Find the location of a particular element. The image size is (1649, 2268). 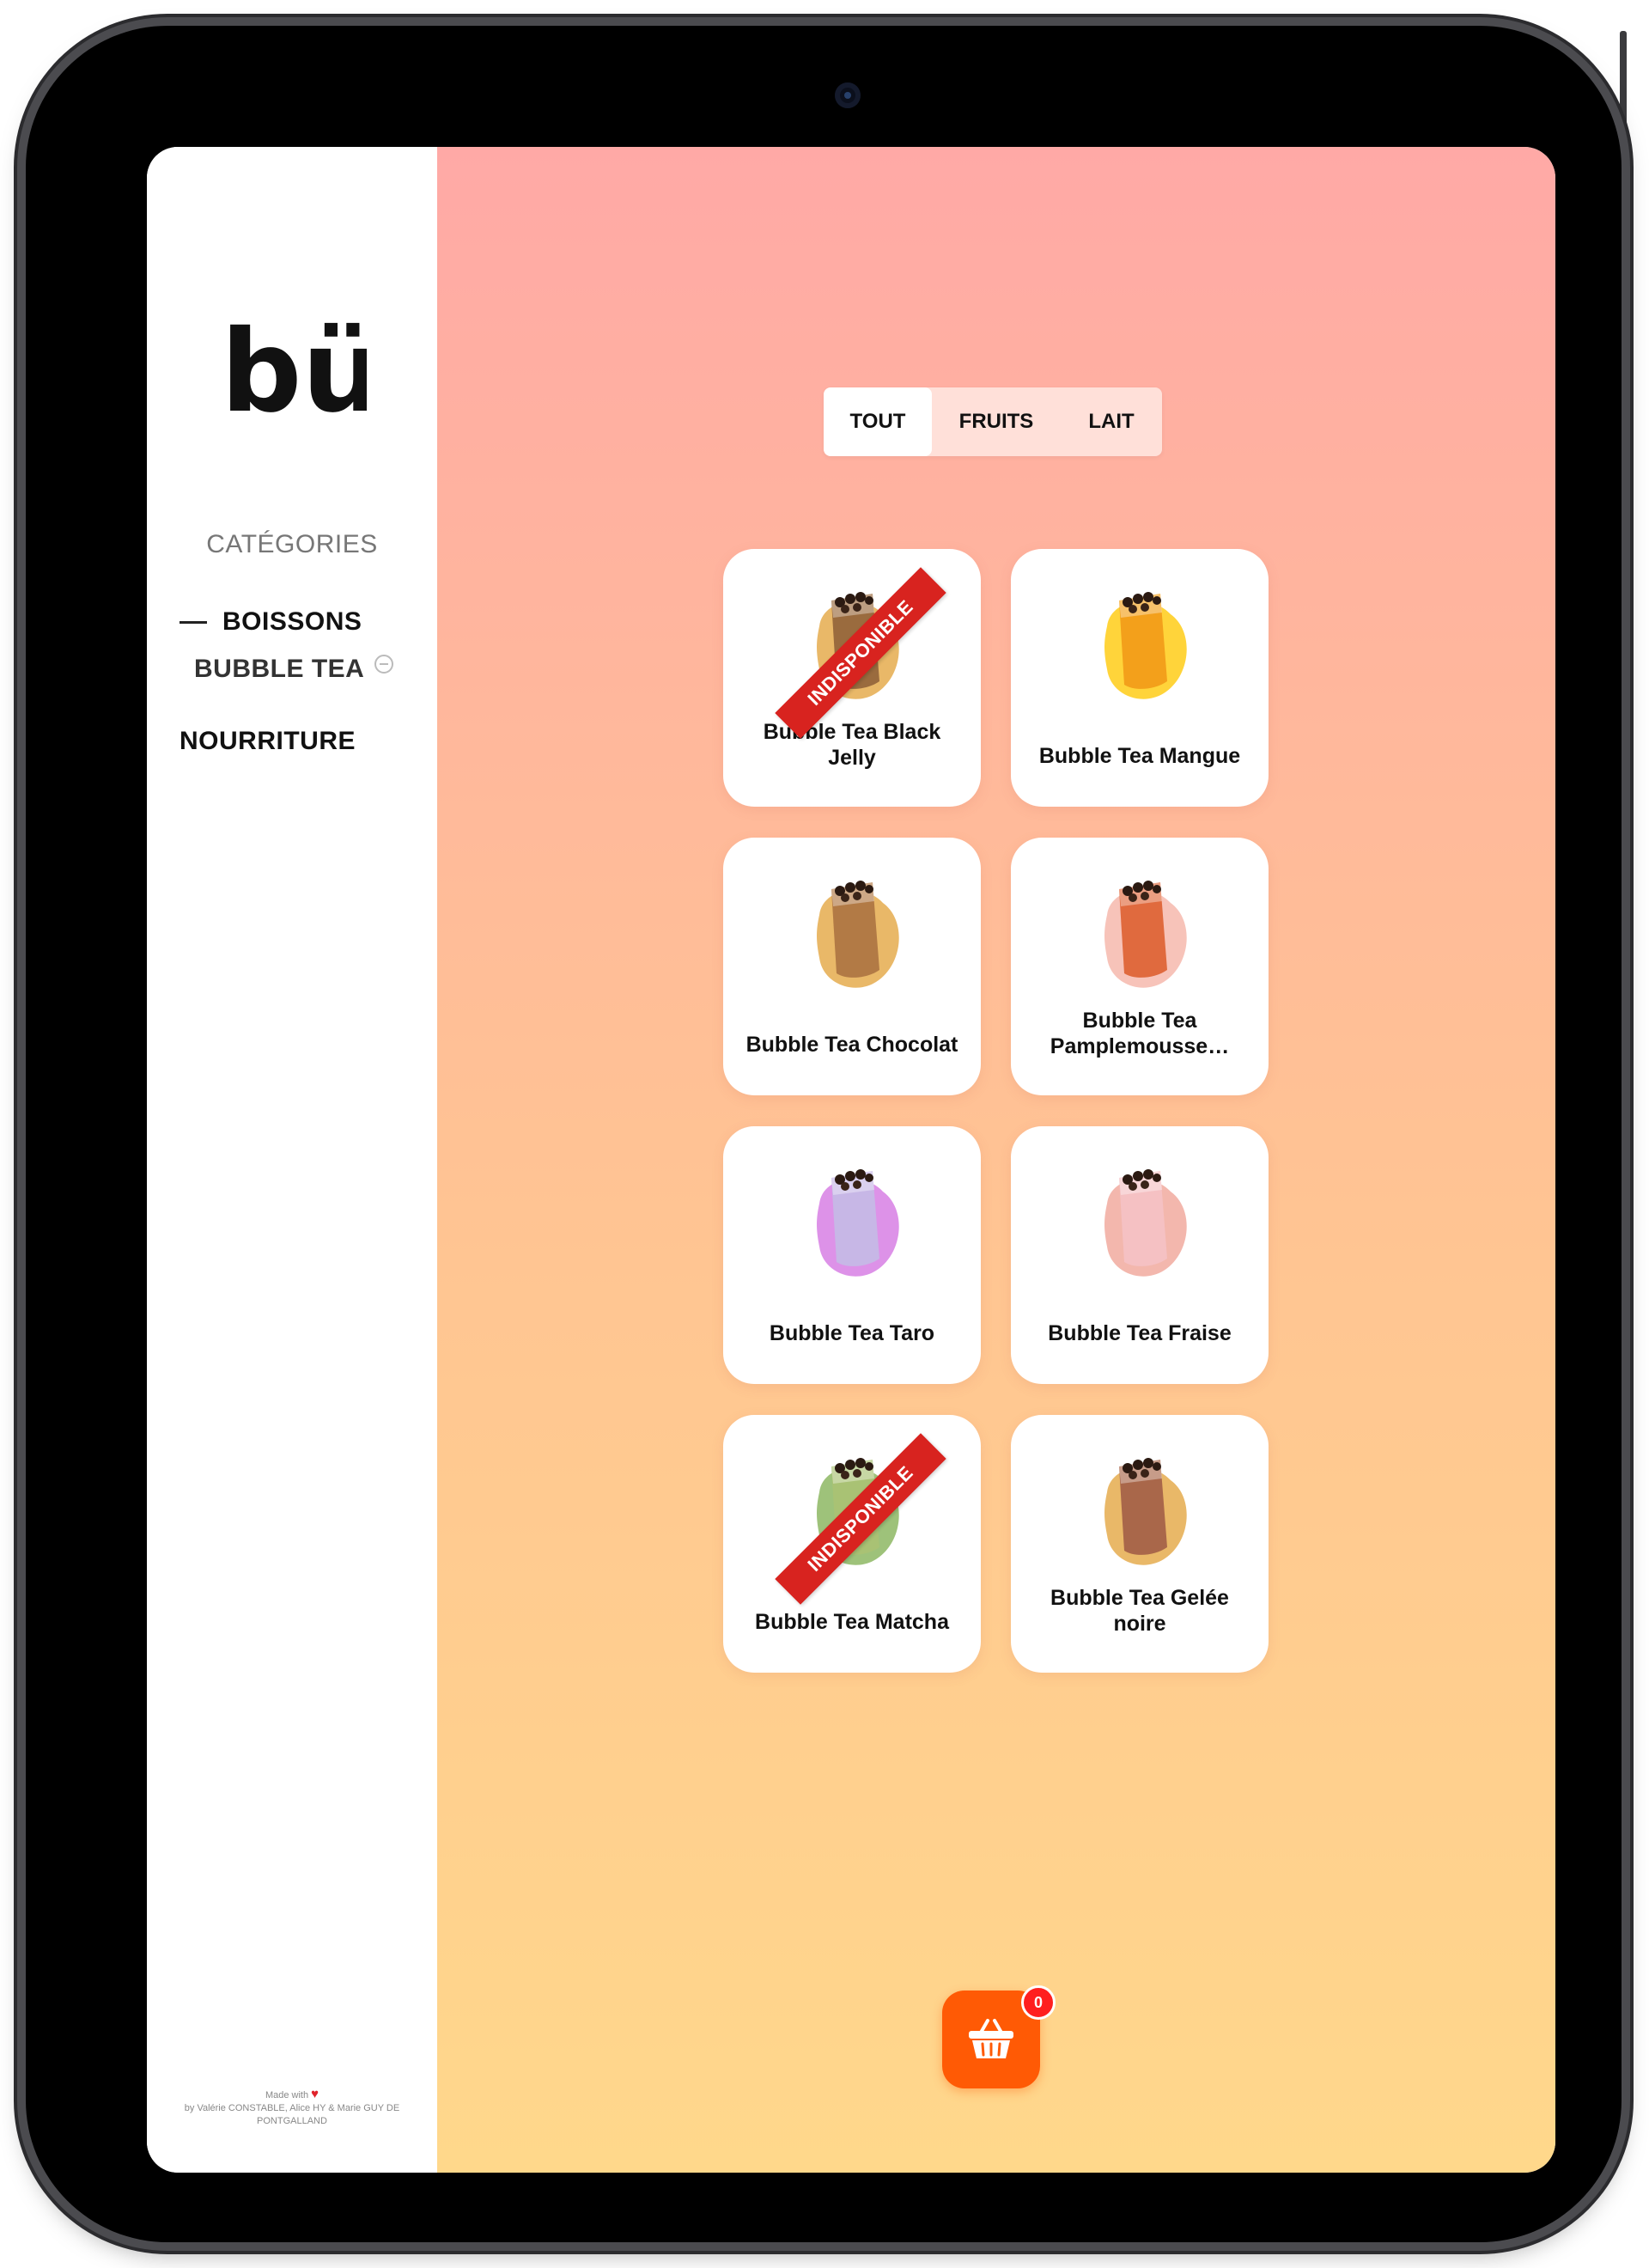

expanded-indicator is located at coordinates (194, 622).